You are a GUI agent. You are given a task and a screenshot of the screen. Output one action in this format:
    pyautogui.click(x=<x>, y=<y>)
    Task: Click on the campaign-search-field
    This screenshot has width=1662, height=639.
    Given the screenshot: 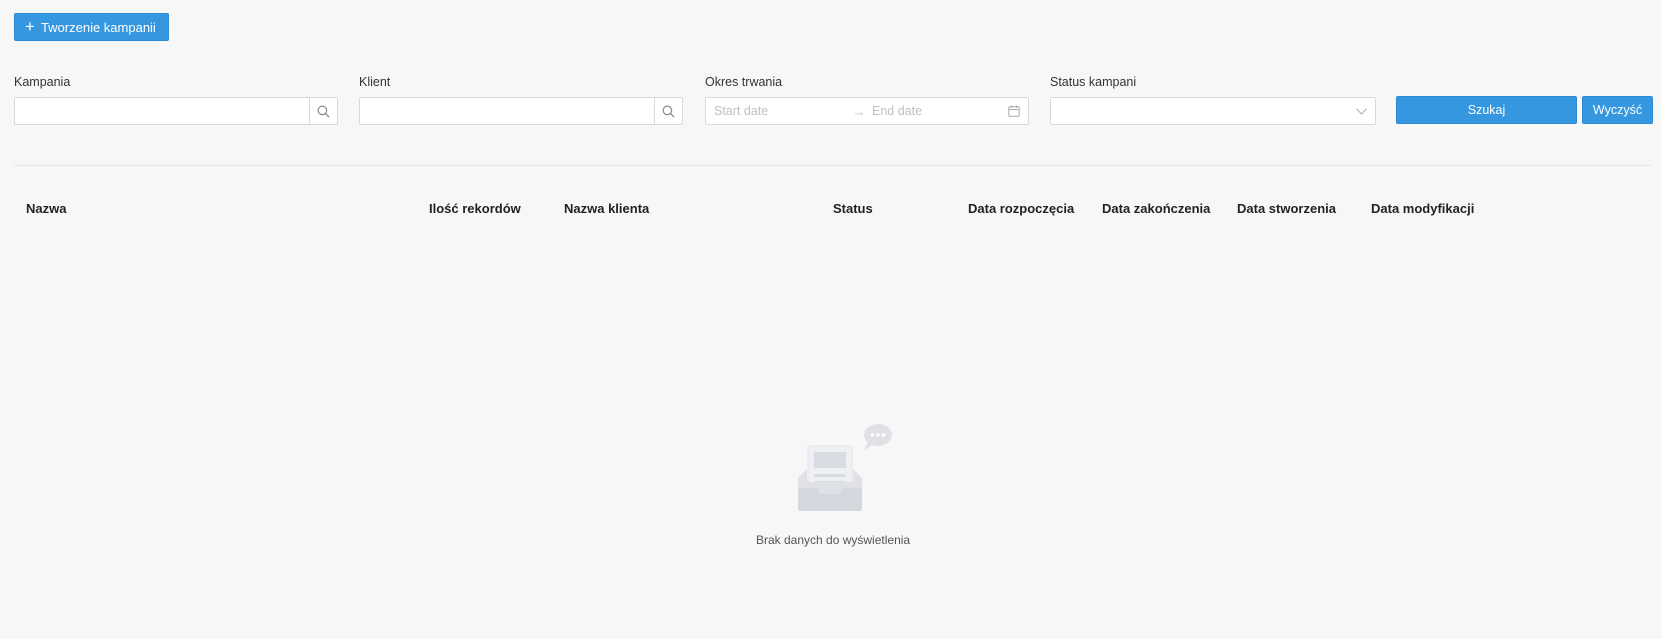 What is the action you would take?
    pyautogui.click(x=176, y=111)
    